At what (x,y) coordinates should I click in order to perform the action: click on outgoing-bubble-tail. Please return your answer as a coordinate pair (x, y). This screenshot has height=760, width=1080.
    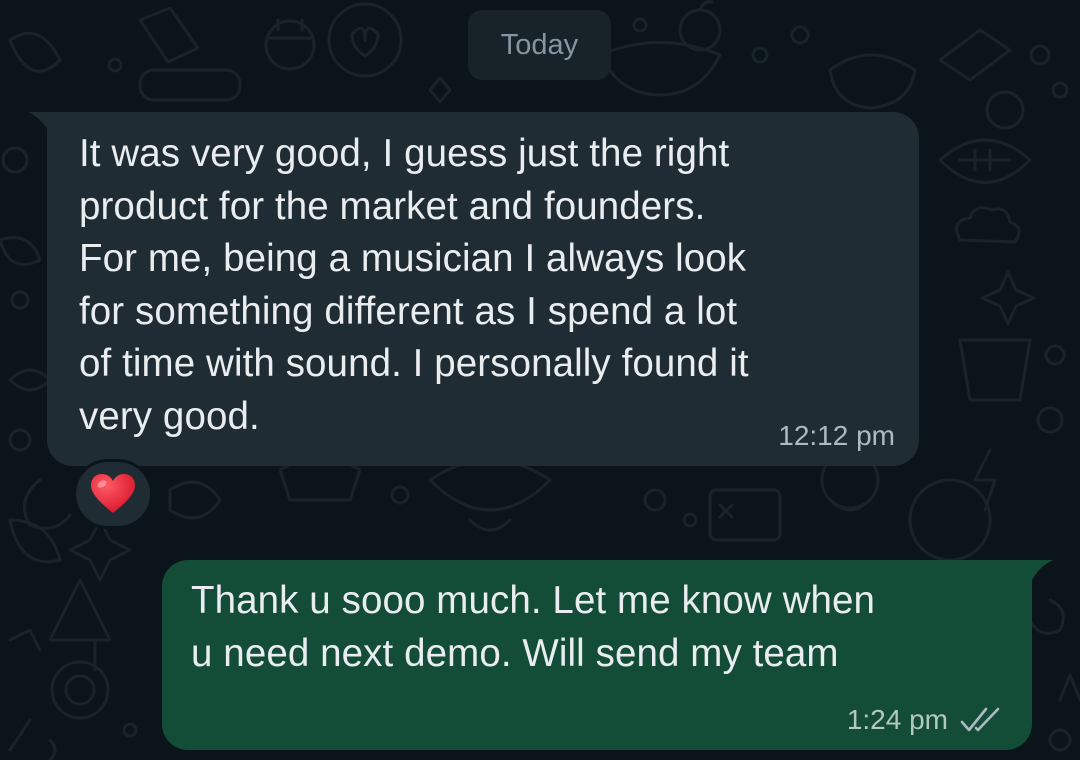
    Looking at the image, I should click on (1042, 571).